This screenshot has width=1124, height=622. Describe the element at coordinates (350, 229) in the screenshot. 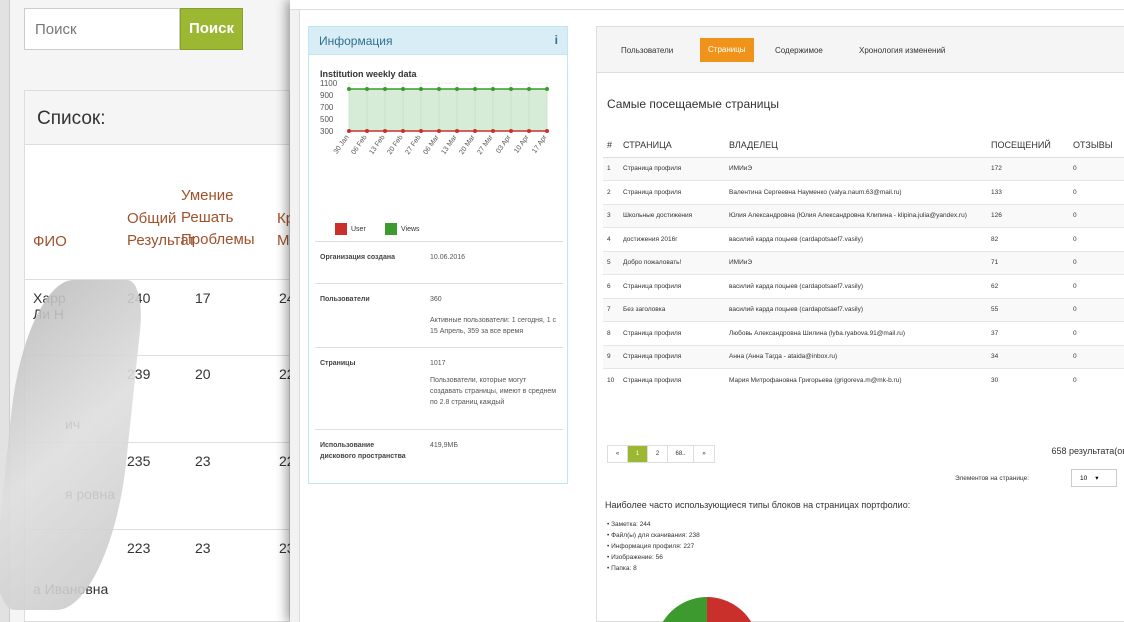

I see `legend-user: User` at that location.